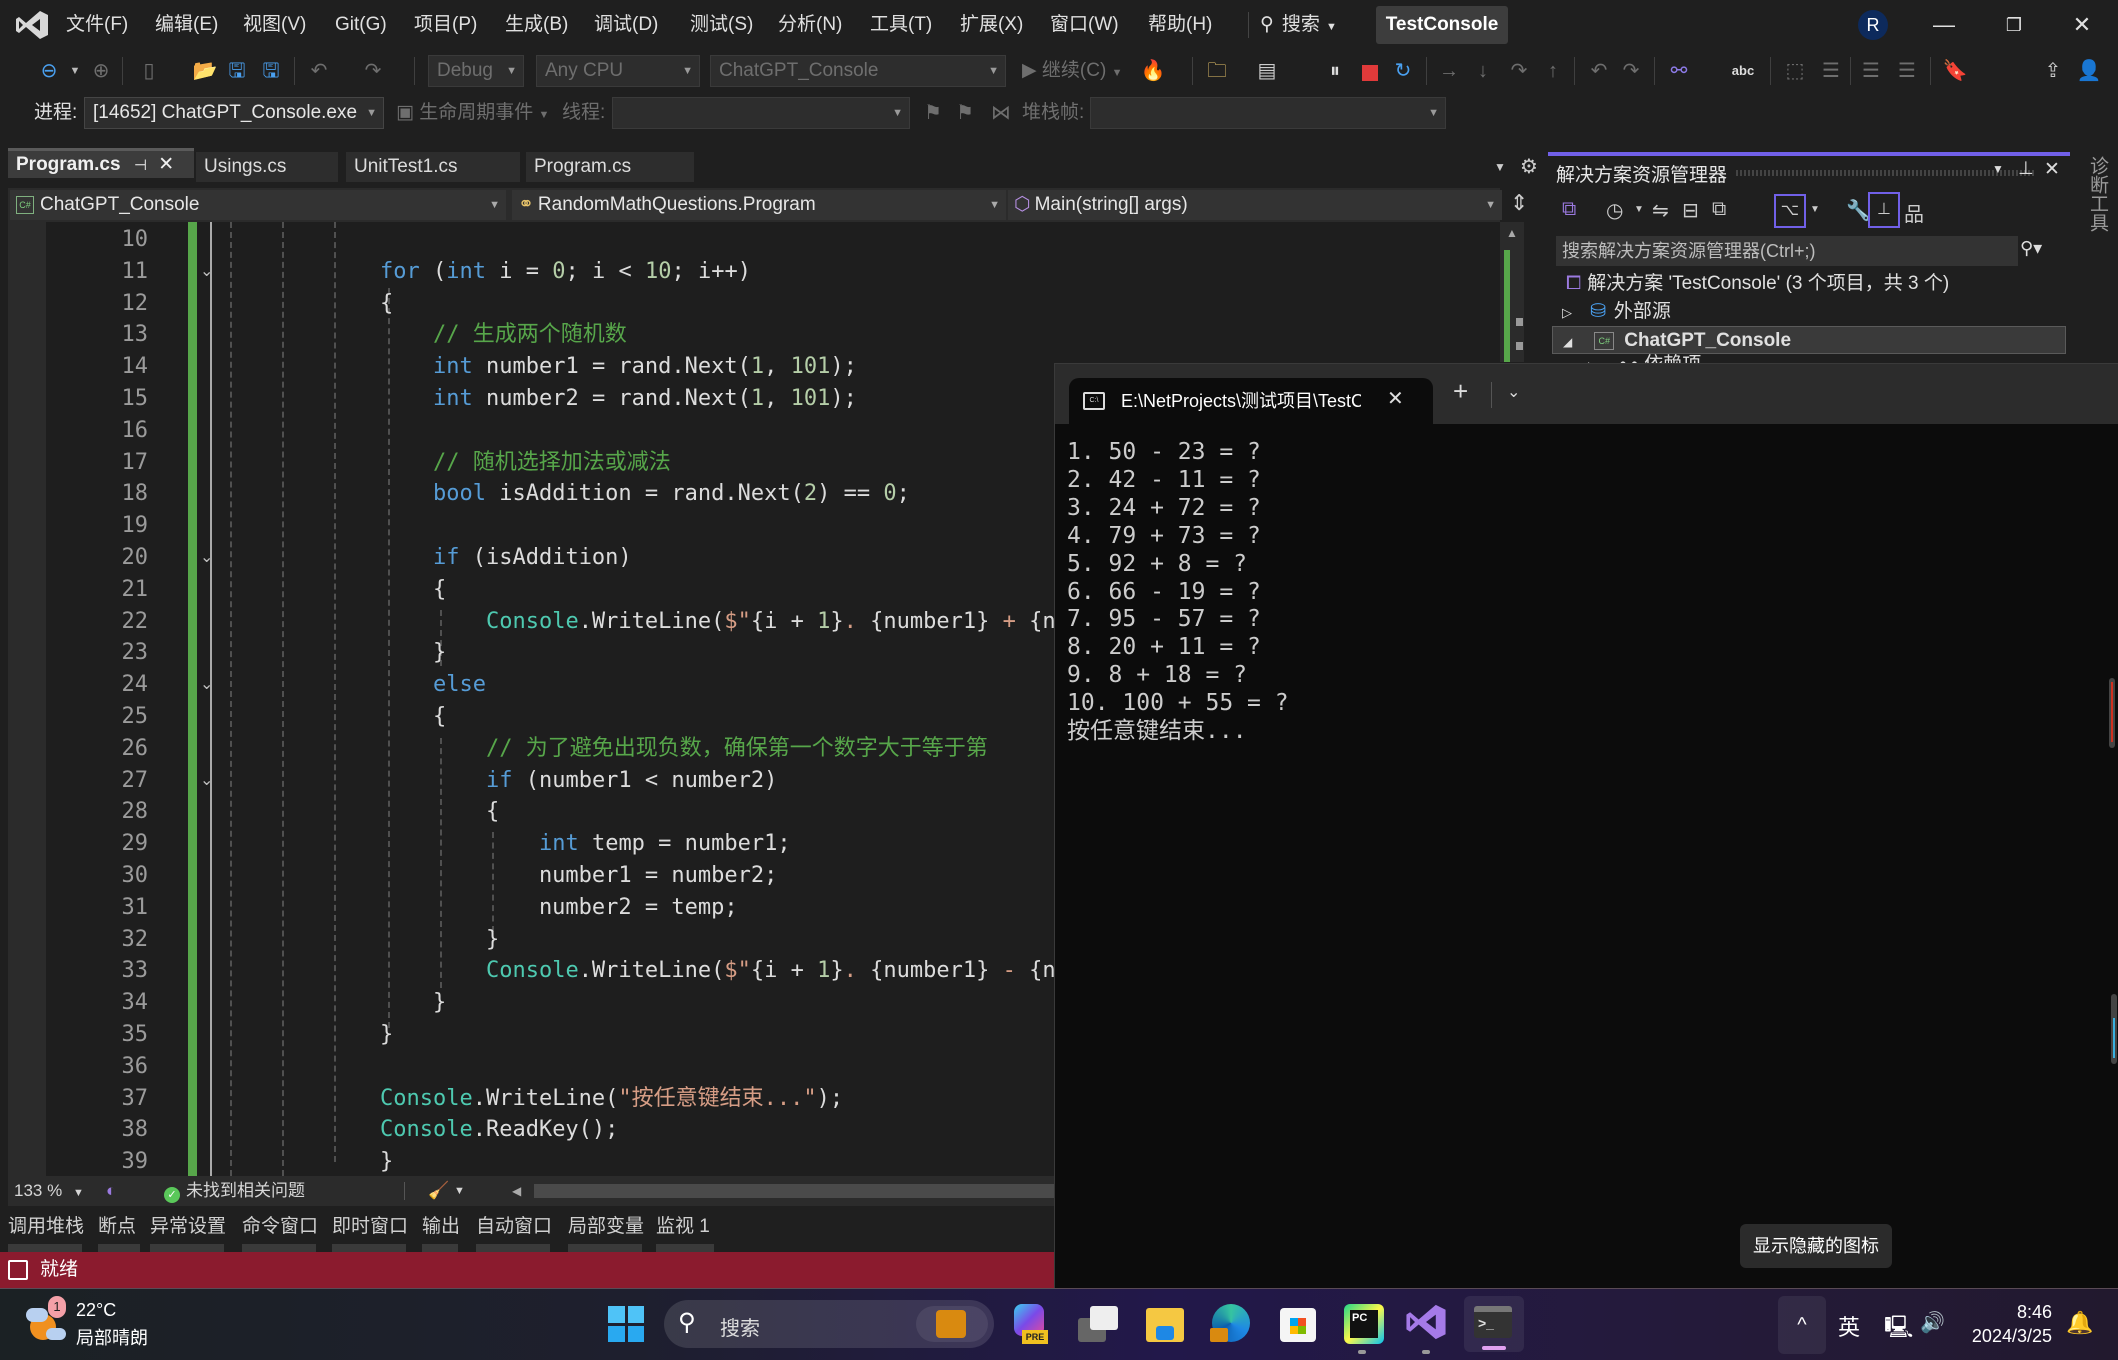 The image size is (2118, 1360). I want to click on taskbar-pycharm: PC, so click(1364, 1324).